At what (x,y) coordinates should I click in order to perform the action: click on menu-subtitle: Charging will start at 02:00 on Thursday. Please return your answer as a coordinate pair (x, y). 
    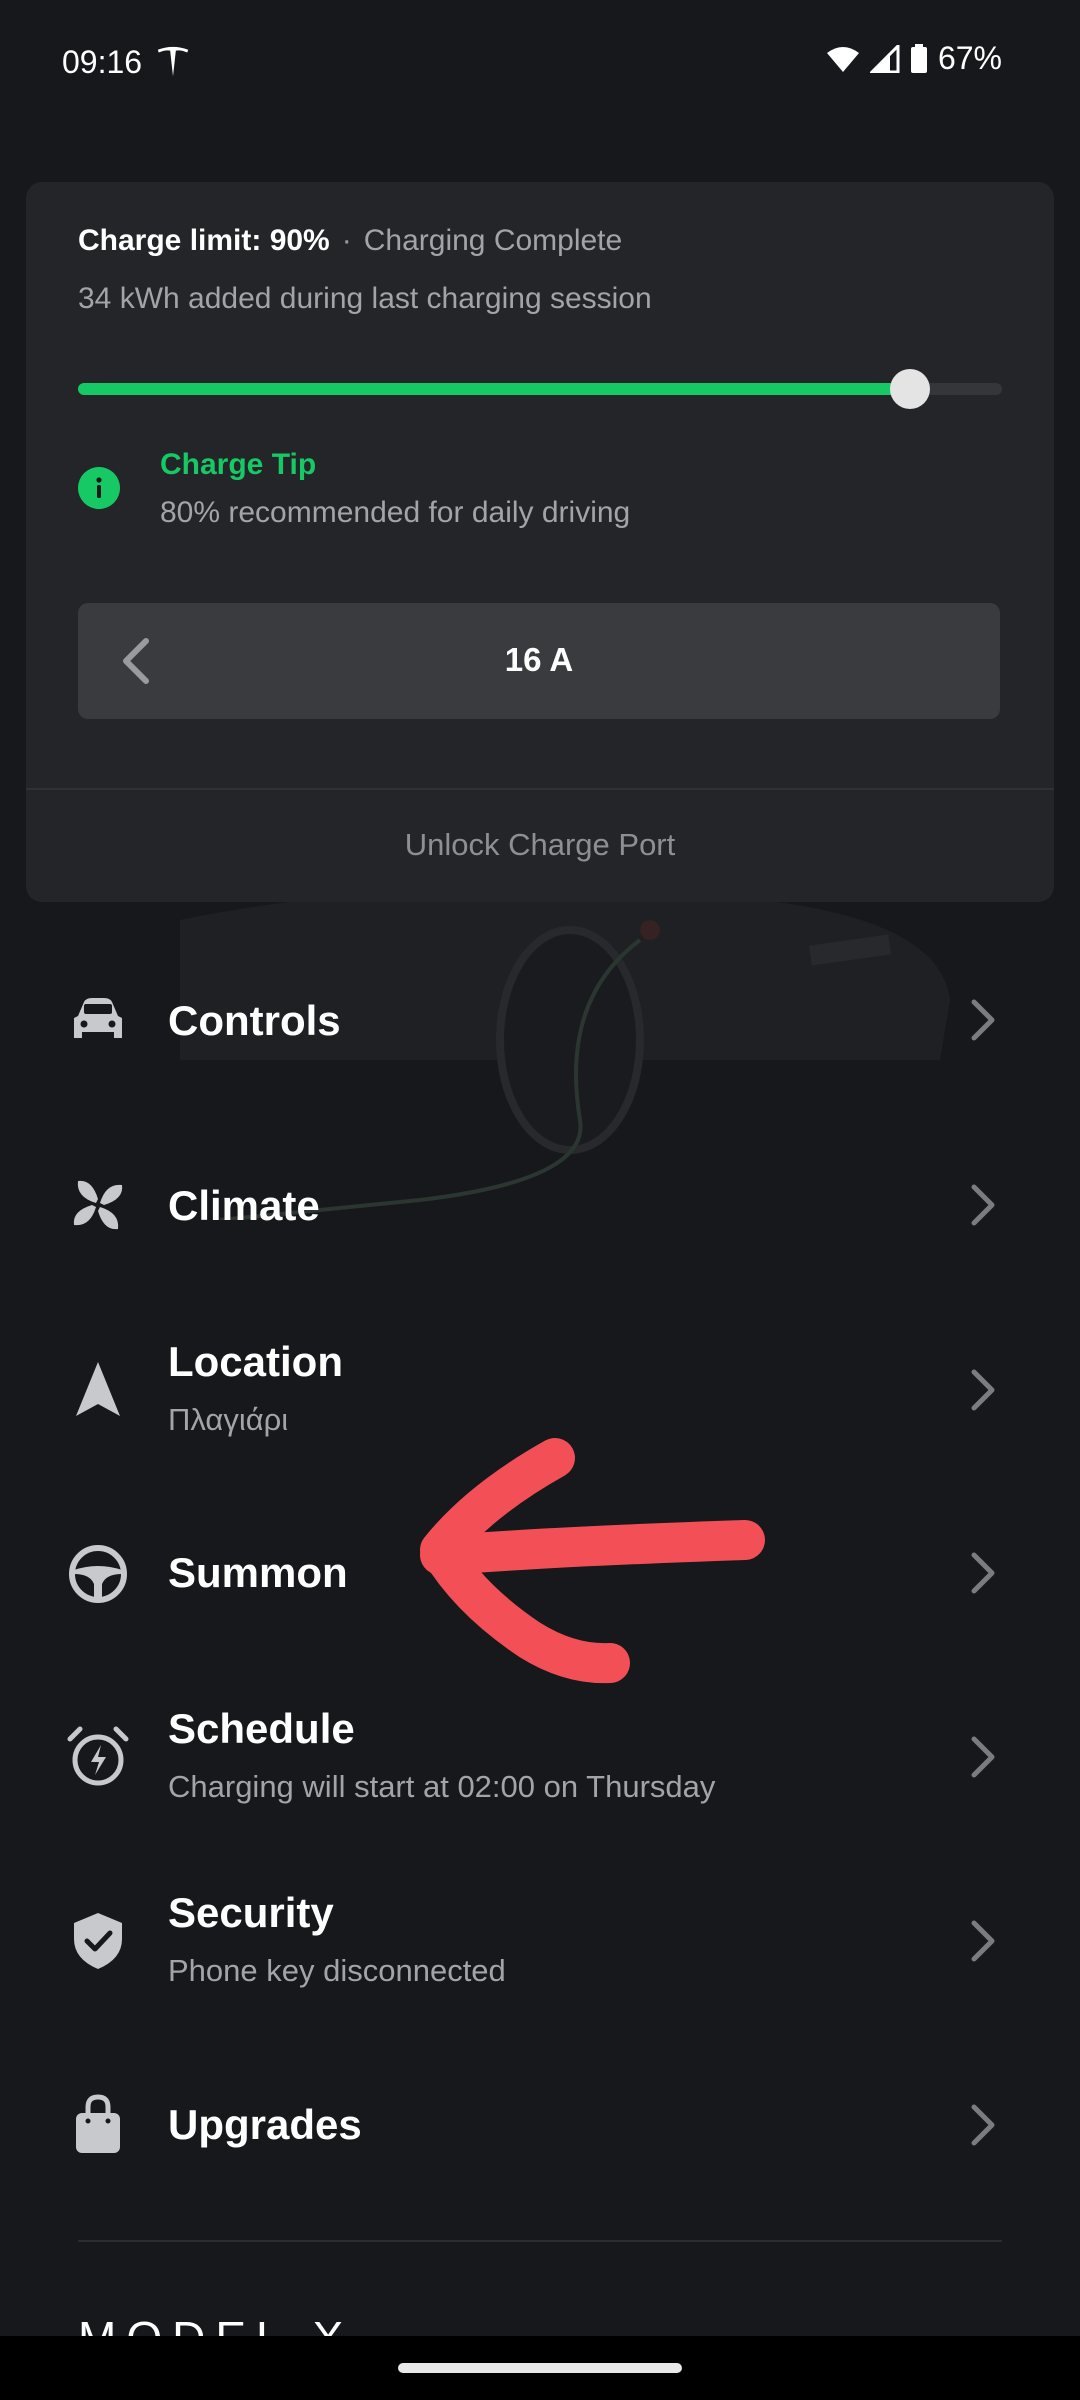
    Looking at the image, I should click on (442, 1786).